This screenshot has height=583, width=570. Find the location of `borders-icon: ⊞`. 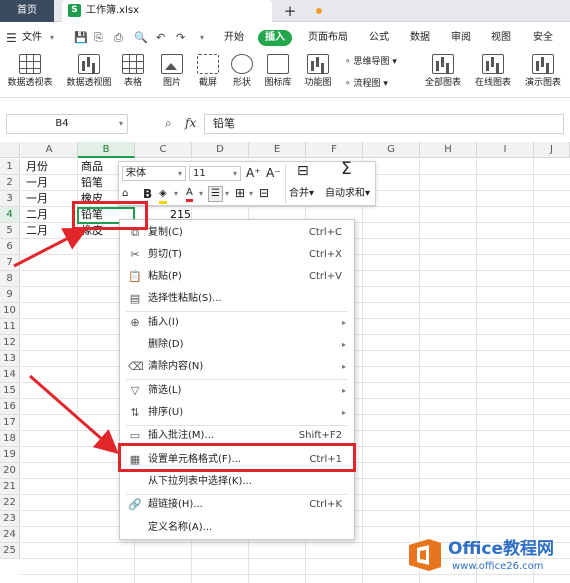

borders-icon: ⊞ is located at coordinates (240, 193).